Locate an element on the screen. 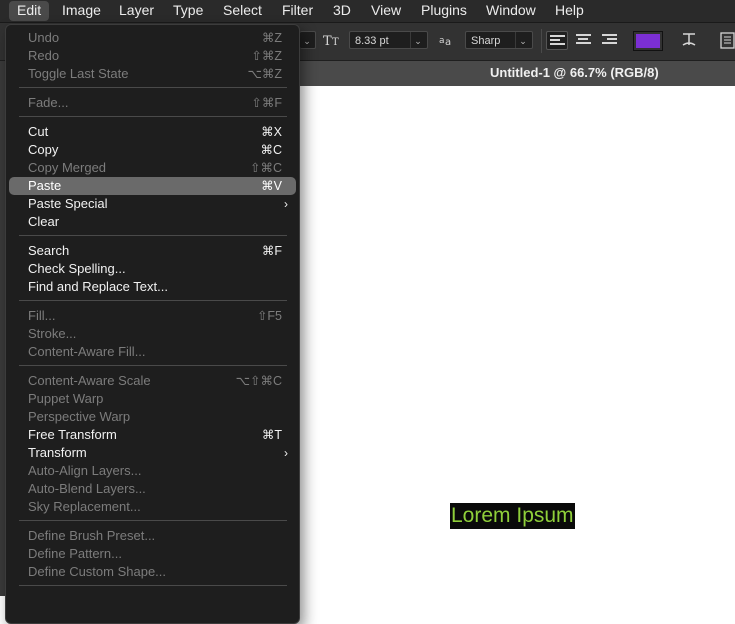 This screenshot has width=735, height=624. canvas-text: Lorem Ipsum is located at coordinates (512, 515).